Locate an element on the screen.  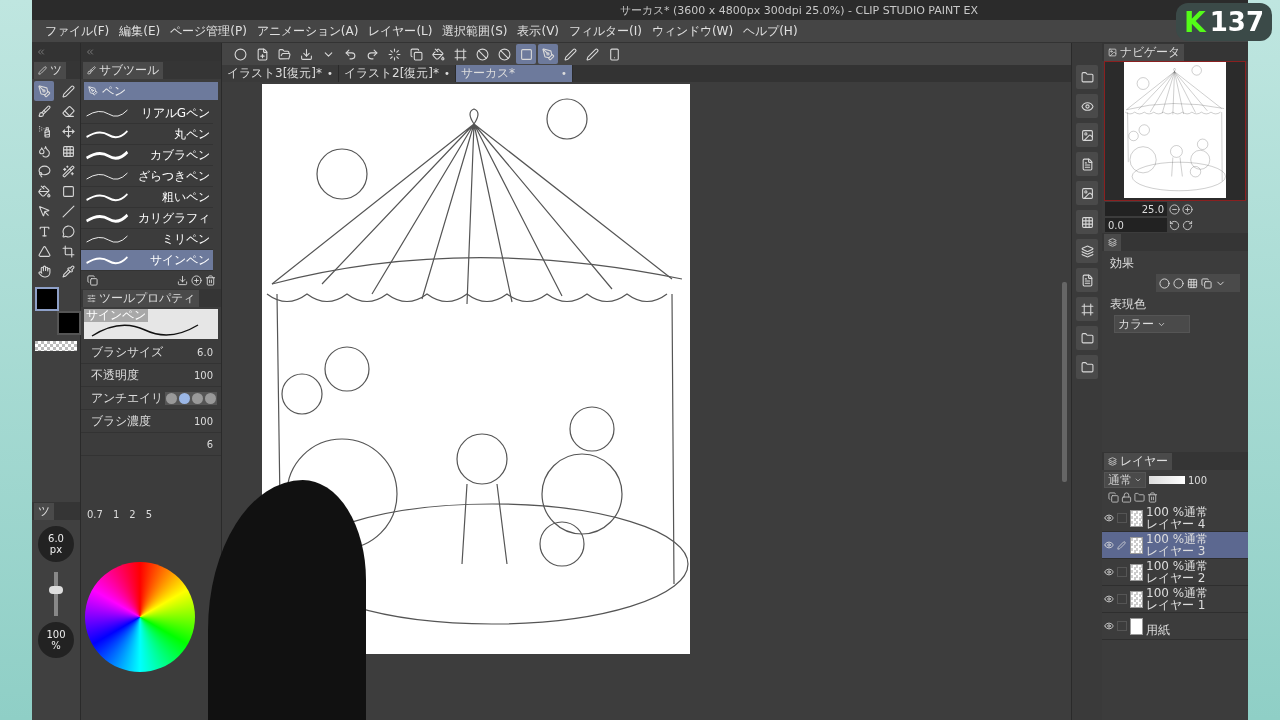
size-option: 2 is located at coordinates (132, 514).